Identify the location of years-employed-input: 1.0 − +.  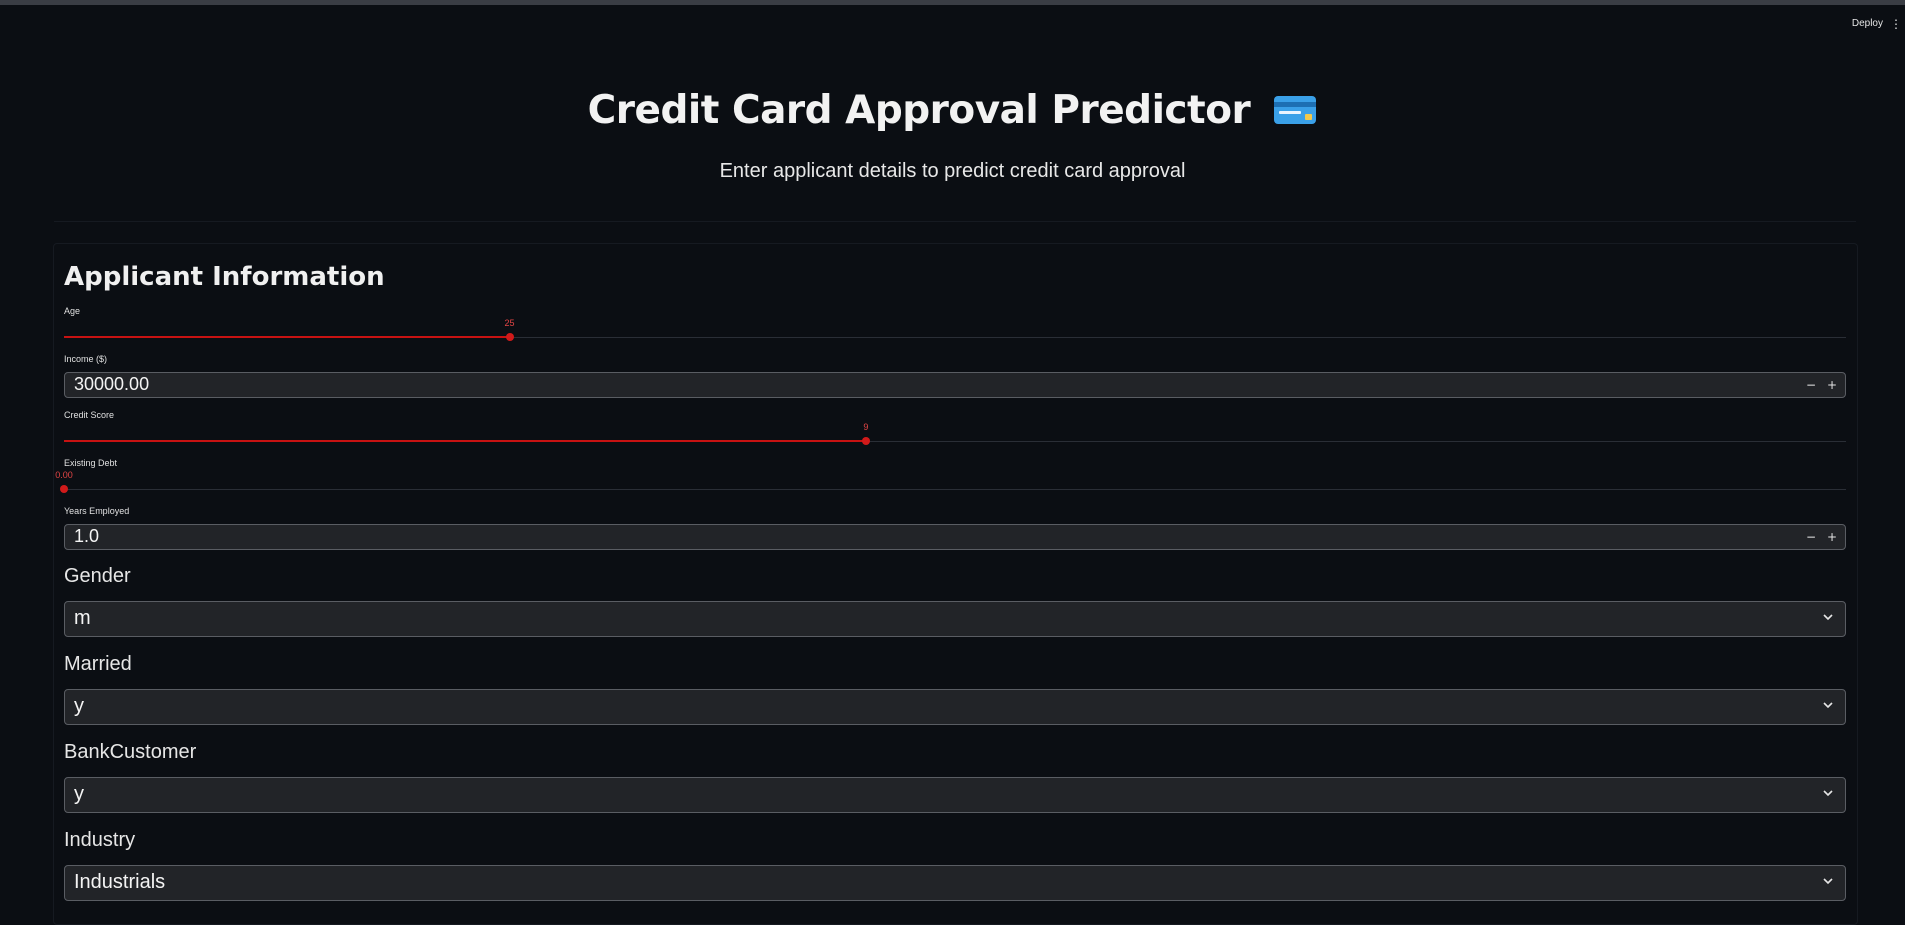
(955, 537).